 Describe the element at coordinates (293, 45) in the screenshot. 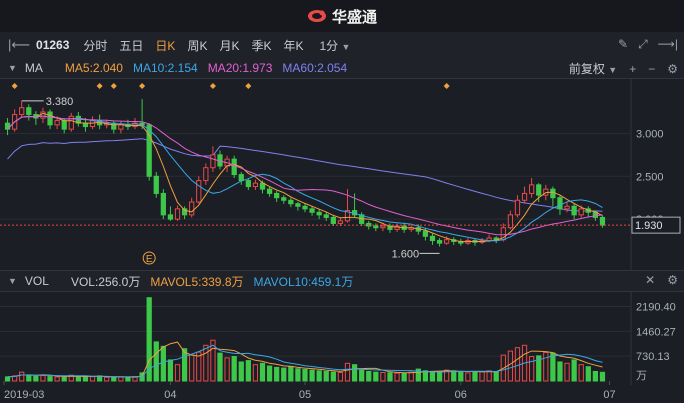

I see `period-tab-6: 年K` at that location.